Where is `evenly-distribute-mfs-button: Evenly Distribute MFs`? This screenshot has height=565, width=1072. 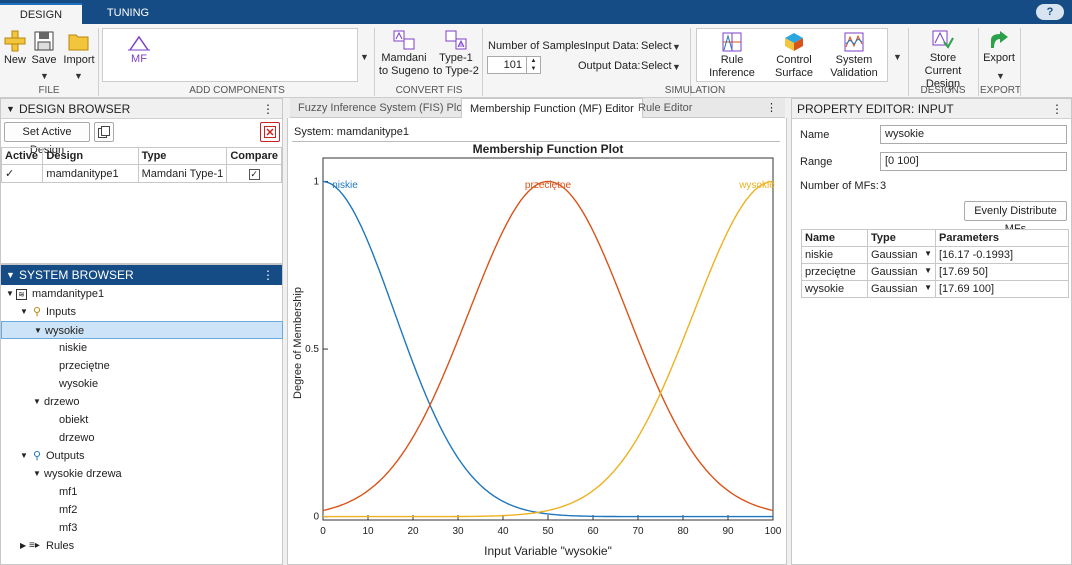
evenly-distribute-mfs-button: Evenly Distribute MFs is located at coordinates (1015, 218).